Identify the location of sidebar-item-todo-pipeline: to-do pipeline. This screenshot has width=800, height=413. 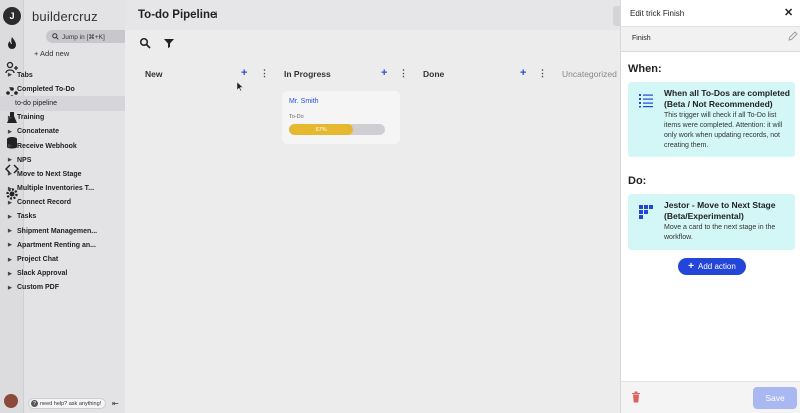
(62, 103).